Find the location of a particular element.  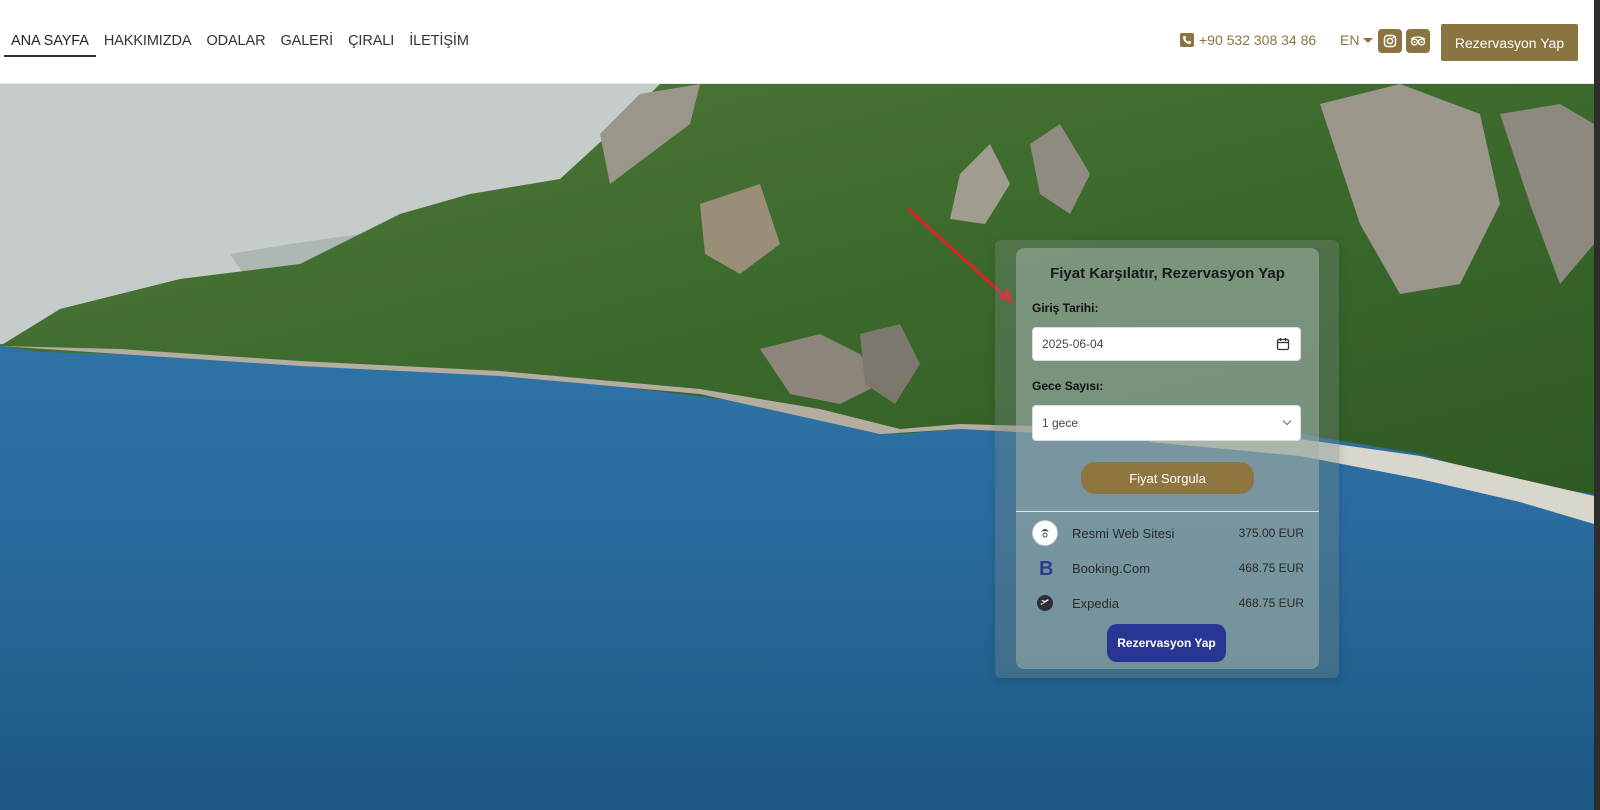

nav-item-home: ANA SAYFA is located at coordinates (50, 43).